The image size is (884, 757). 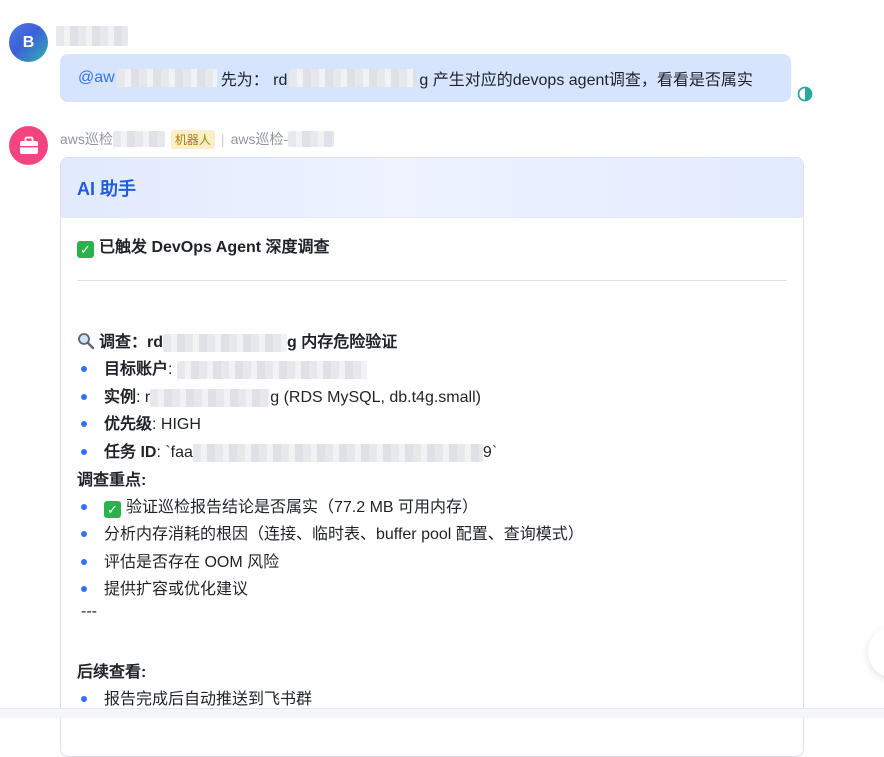 I want to click on redacted-task-id, so click(x=337, y=452).